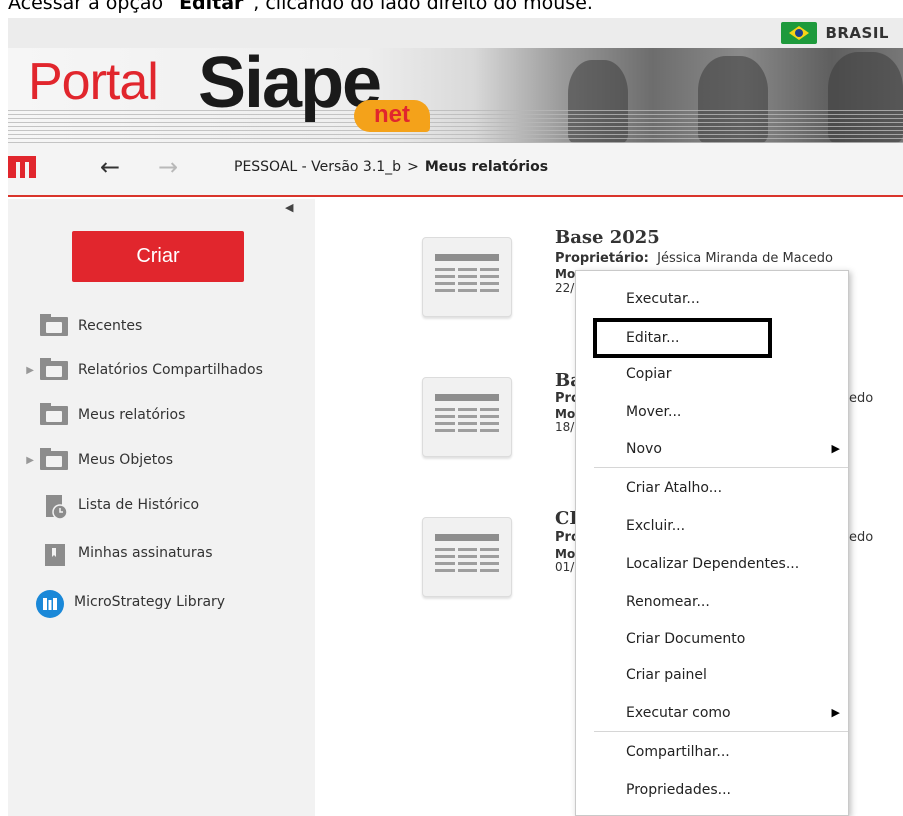  What do you see at coordinates (55, 460) in the screenshot?
I see `objects-folder-icon` at bounding box center [55, 460].